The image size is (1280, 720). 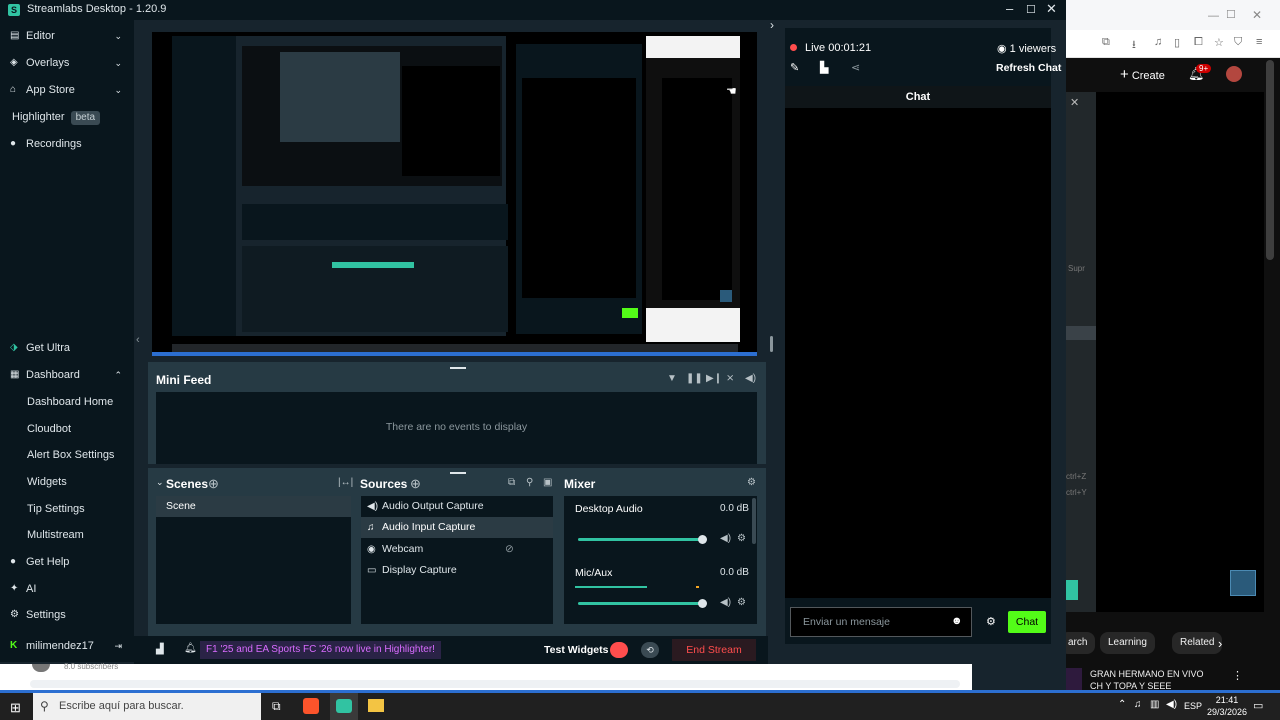 I want to click on add-scene-icon: ⊕, so click(x=213, y=484).